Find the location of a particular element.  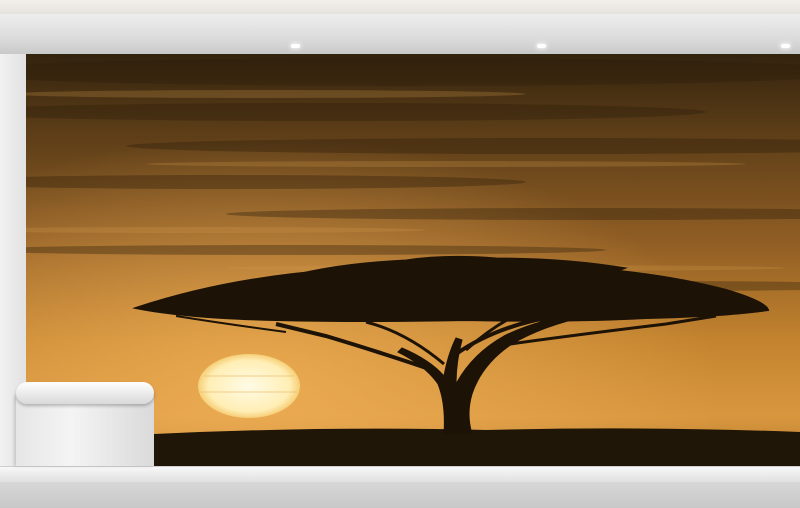

wallpaper-sheet is located at coordinates (85, 431).